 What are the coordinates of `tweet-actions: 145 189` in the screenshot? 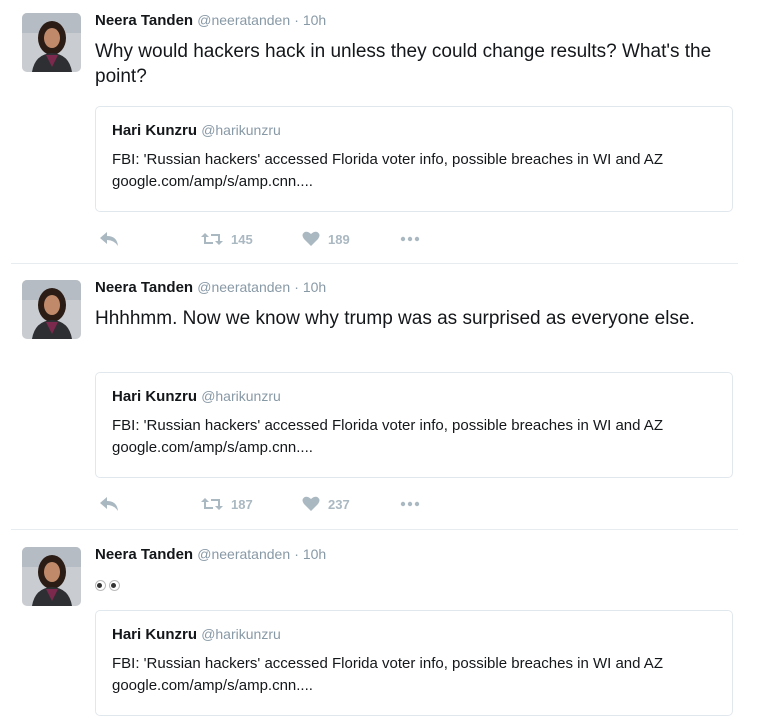 It's located at (275, 239).